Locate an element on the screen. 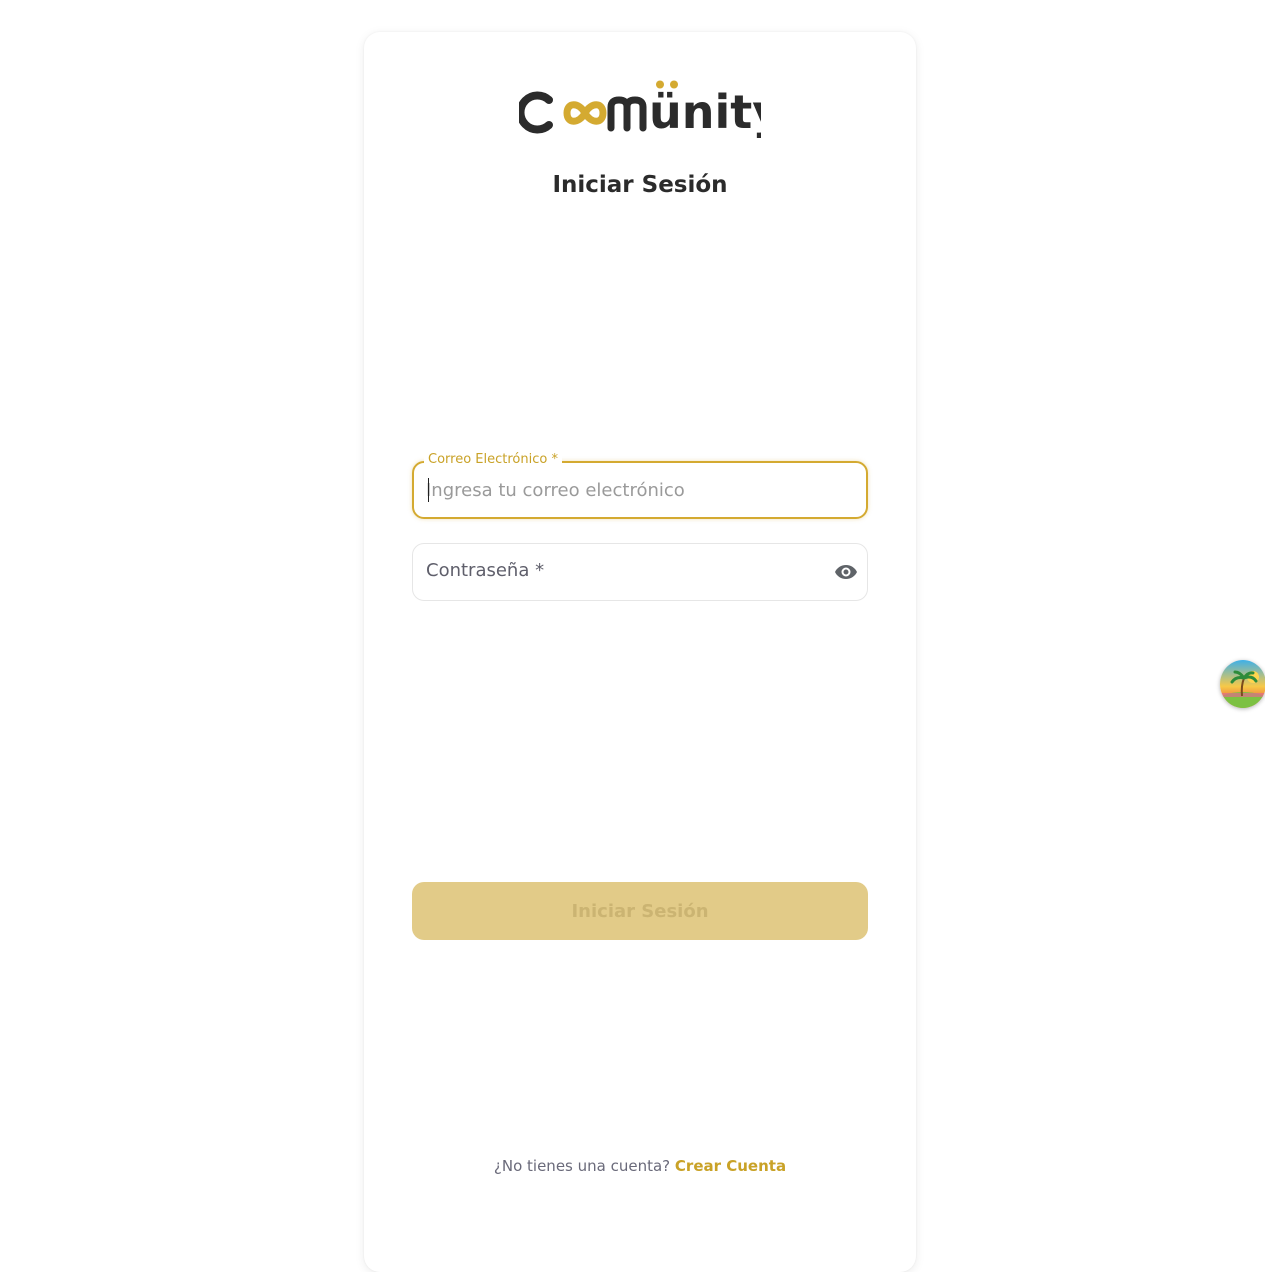 This screenshot has width=1265, height=1272. email-field: Correo Electrónico * is located at coordinates (640, 485).